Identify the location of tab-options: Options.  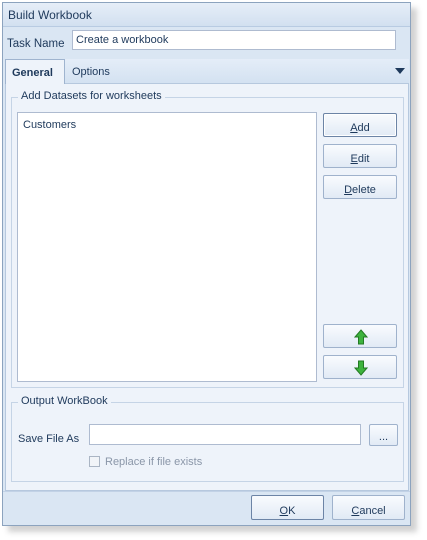
(96, 71).